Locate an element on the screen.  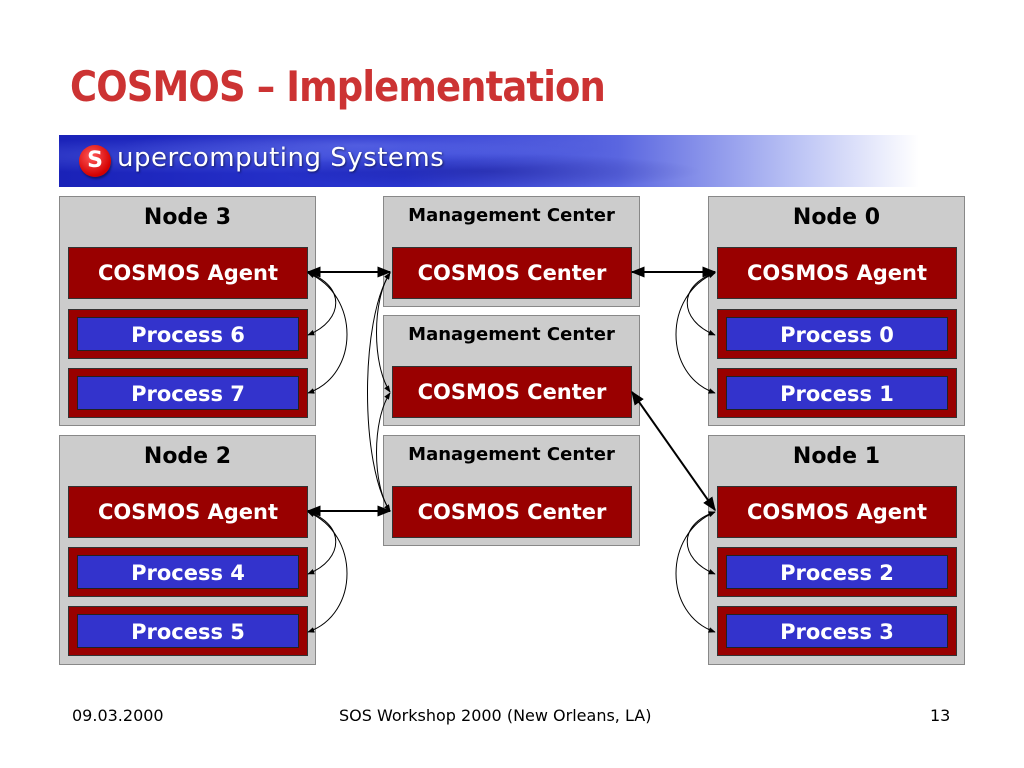
link-mc1-mc3 is located at coordinates (379, 392).